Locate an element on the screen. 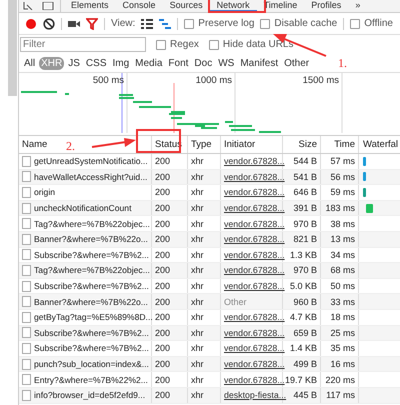 This screenshot has height=405, width=400. panel-tab: Elements is located at coordinates (90, 6).